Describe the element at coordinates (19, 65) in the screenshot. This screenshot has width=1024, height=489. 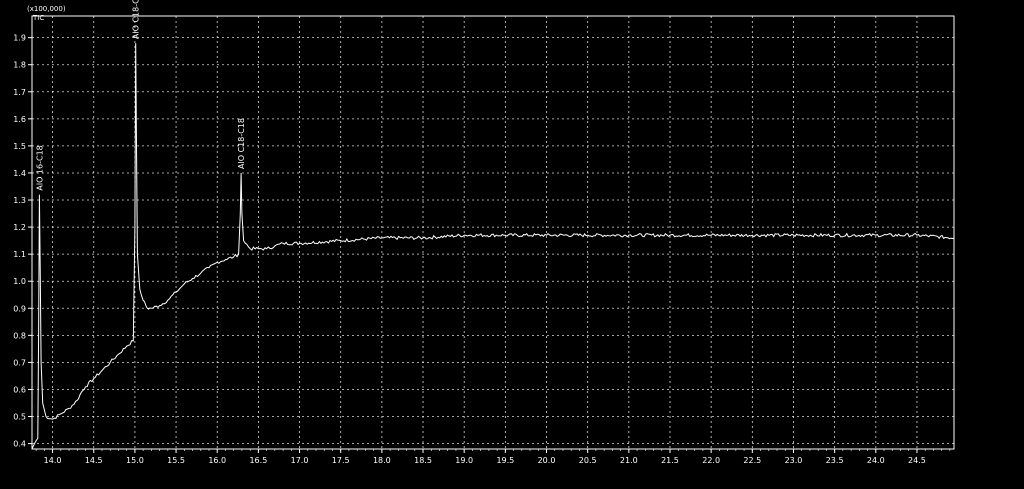
I see `y-tick-label: 1.8` at that location.